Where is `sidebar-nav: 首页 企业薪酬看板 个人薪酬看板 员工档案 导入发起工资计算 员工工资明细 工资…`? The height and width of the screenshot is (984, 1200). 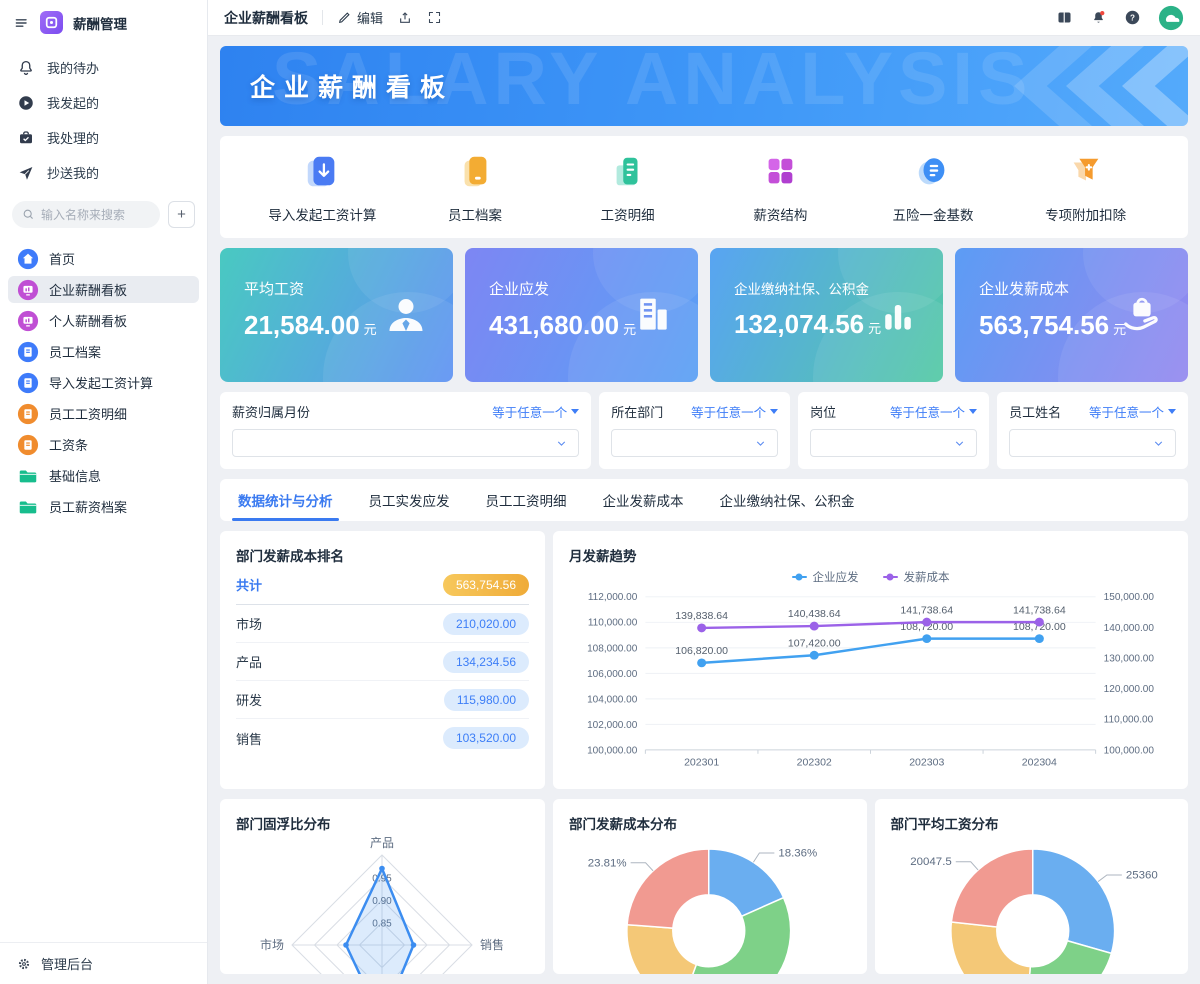
sidebar-nav: 首页 企业薪酬看板 个人薪酬看板 员工档案 导入发起工资计算 员工工资明细 工资… is located at coordinates (103, 590).